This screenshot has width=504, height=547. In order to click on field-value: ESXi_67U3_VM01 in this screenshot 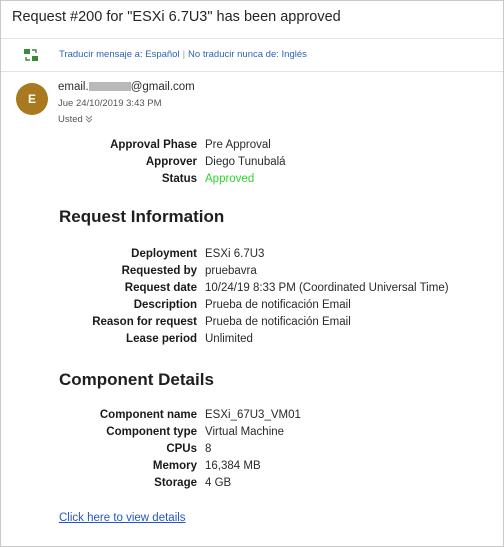, I will do `click(253, 415)`.